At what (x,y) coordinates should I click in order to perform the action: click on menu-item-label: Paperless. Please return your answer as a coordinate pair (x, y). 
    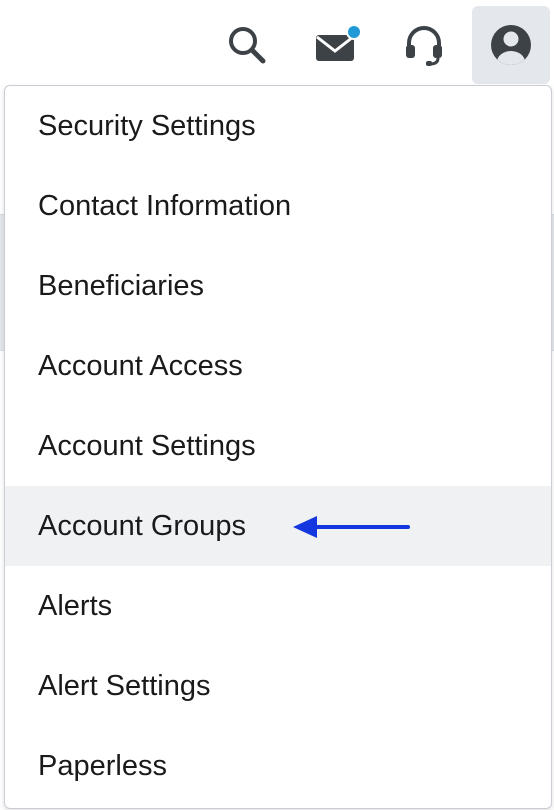
    Looking at the image, I should click on (102, 765).